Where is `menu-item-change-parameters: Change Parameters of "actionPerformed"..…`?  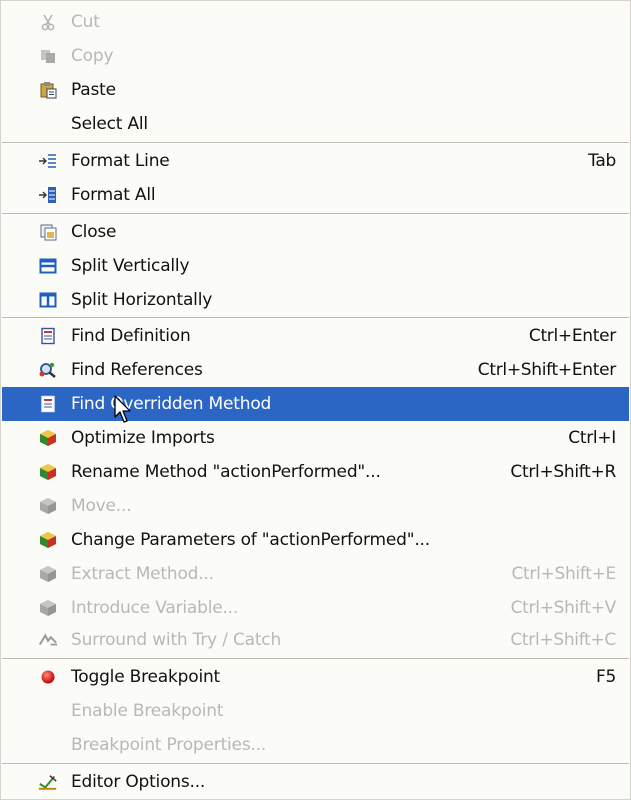 menu-item-change-parameters: Change Parameters of "actionPerformed"..… is located at coordinates (315, 540).